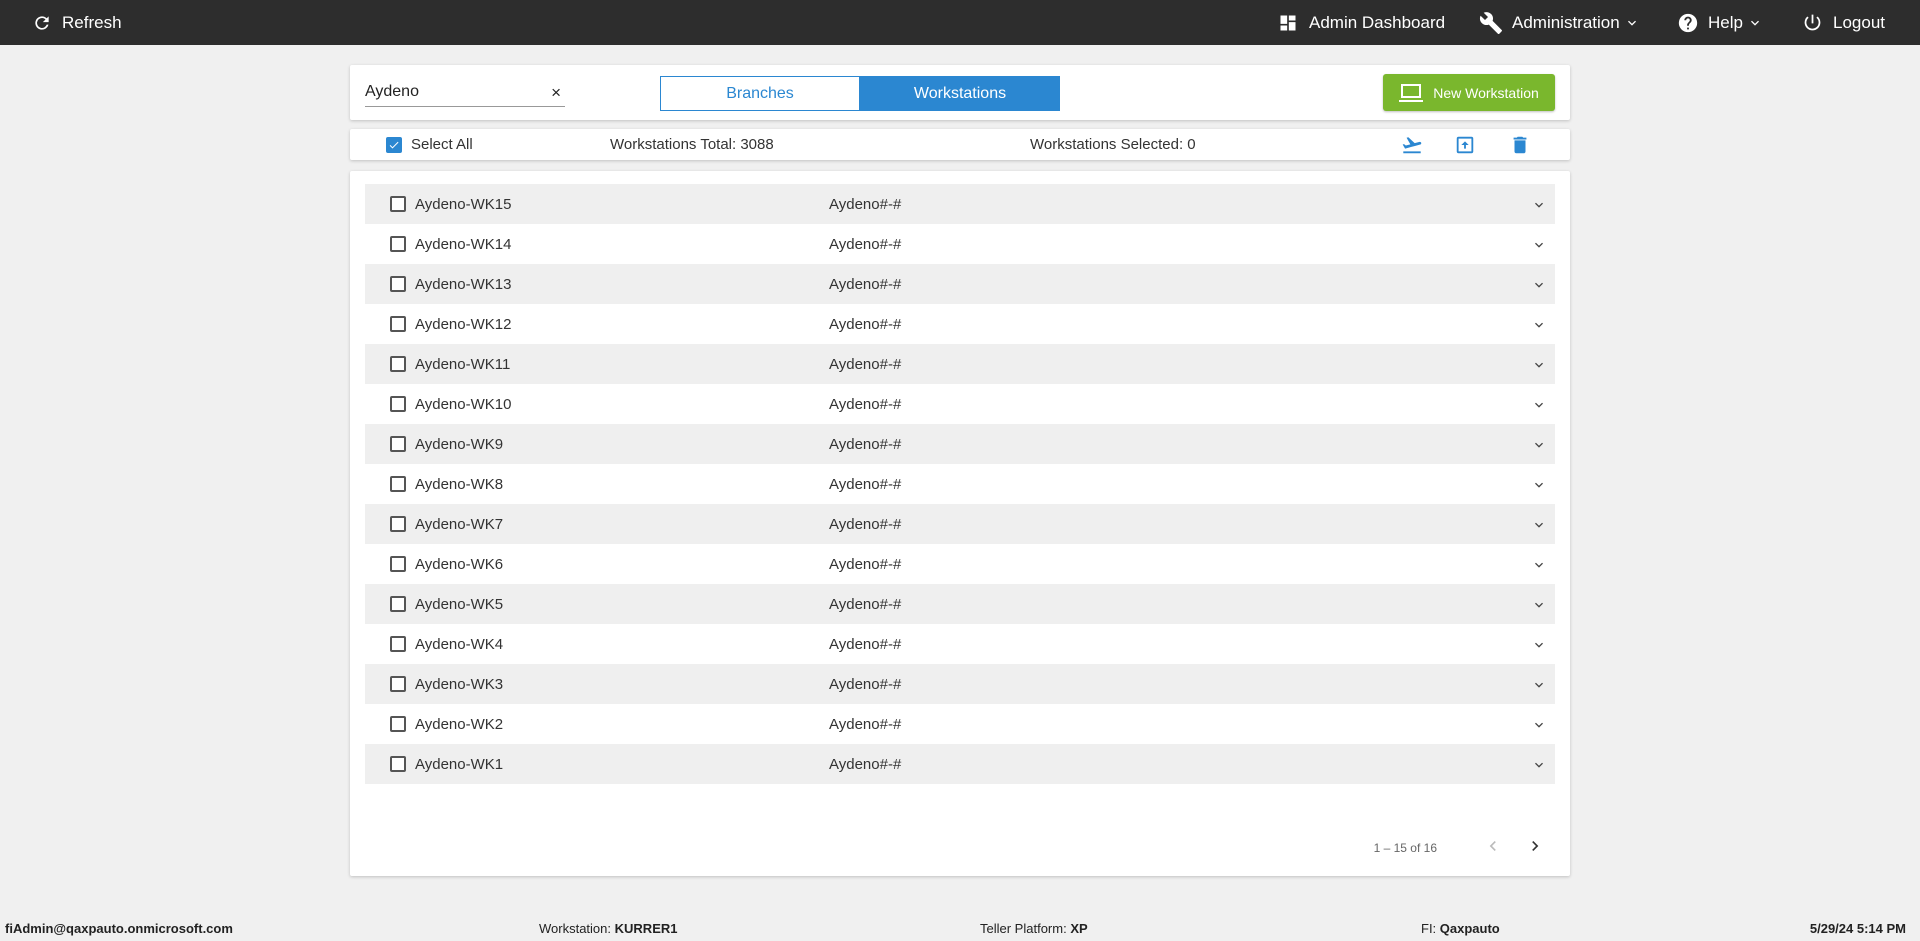 The width and height of the screenshot is (1920, 941). I want to click on table-row: Aydeno-WK10 Aydeno#-#, so click(960, 404).